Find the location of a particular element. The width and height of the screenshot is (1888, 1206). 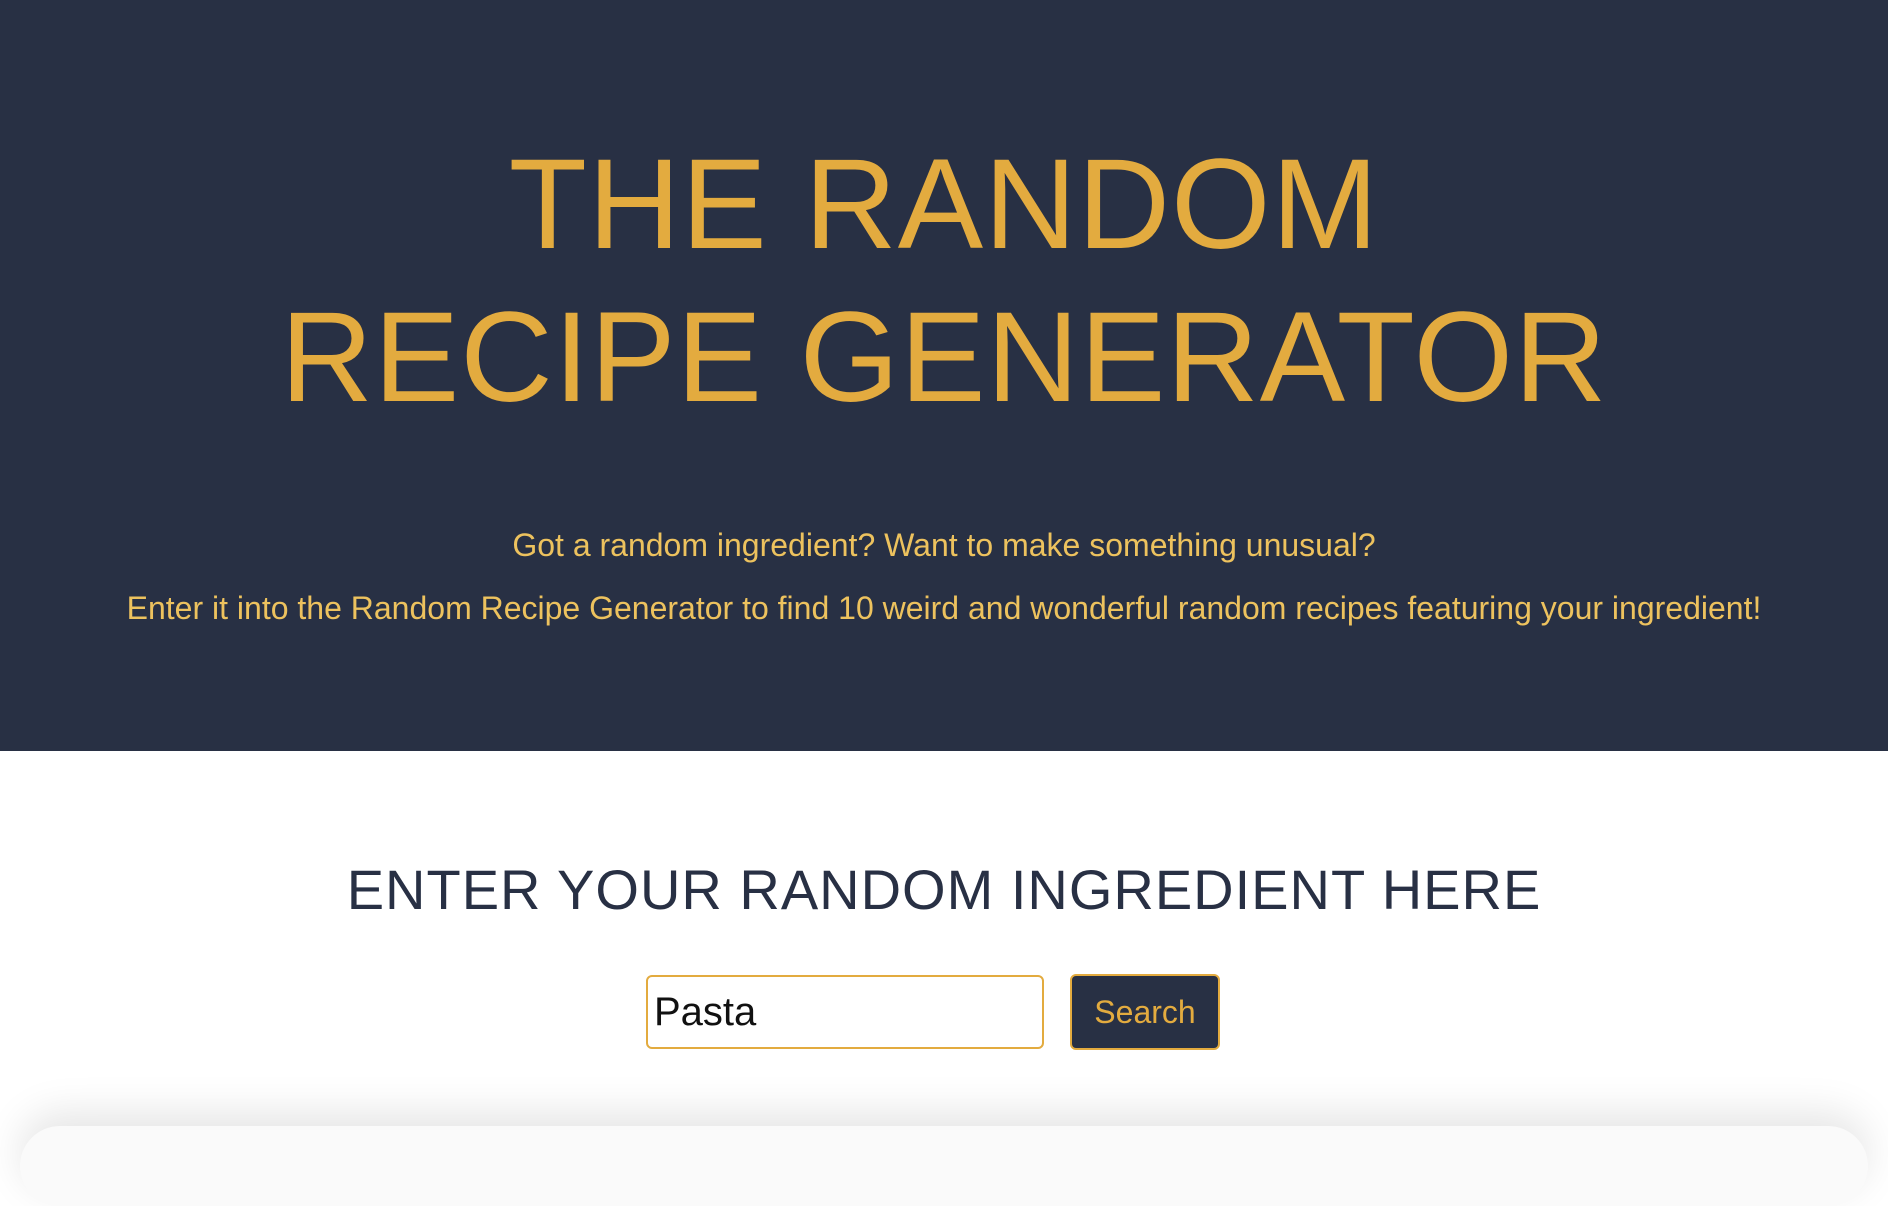

search-button: Search is located at coordinates (1145, 1012).